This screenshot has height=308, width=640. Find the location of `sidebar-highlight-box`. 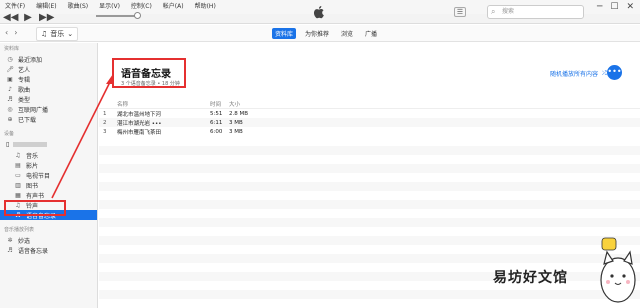

sidebar-highlight-box is located at coordinates (35, 208).